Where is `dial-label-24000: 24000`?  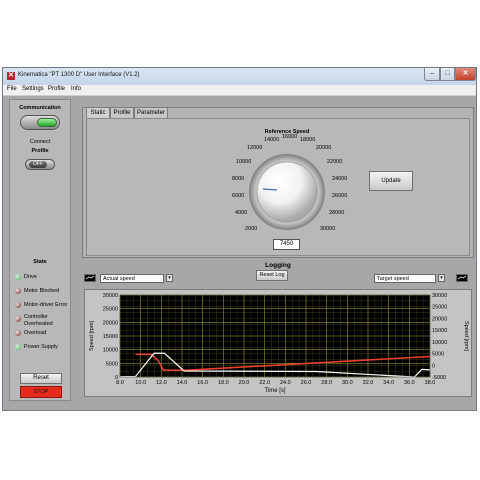
dial-label-24000: 24000 is located at coordinates (340, 179).